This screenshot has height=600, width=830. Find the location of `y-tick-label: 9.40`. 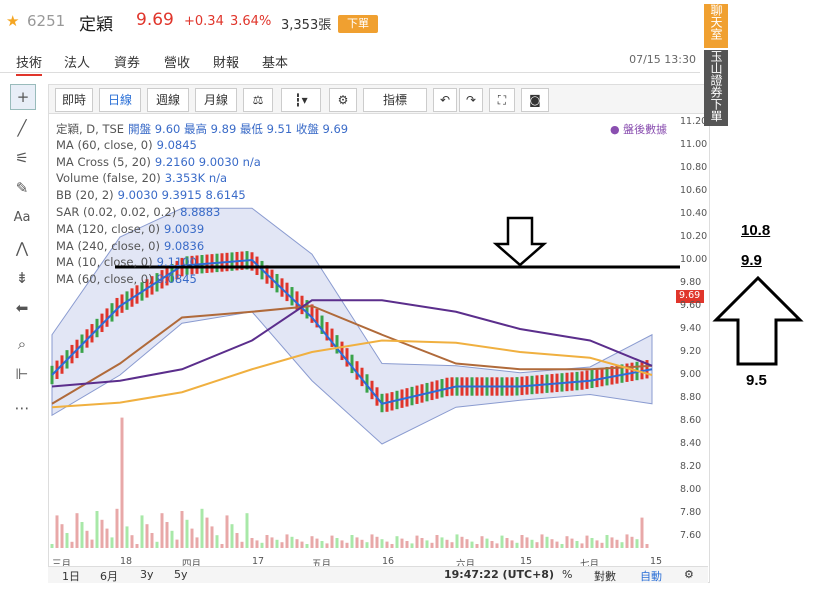

y-tick-label: 9.40 is located at coordinates (691, 328).